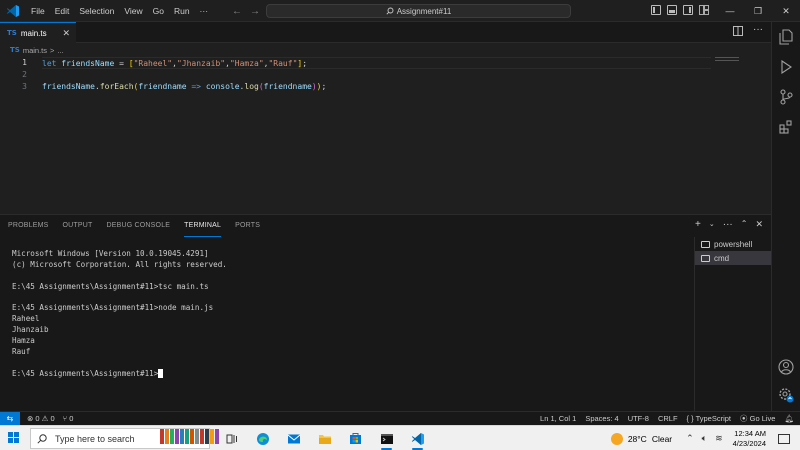  I want to click on menu-edit: Edit, so click(62, 11).